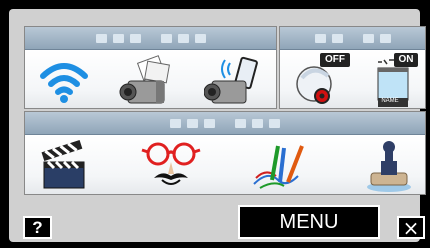 This screenshot has width=430, height=248. I want to click on effects-panel-header, so click(225, 123).